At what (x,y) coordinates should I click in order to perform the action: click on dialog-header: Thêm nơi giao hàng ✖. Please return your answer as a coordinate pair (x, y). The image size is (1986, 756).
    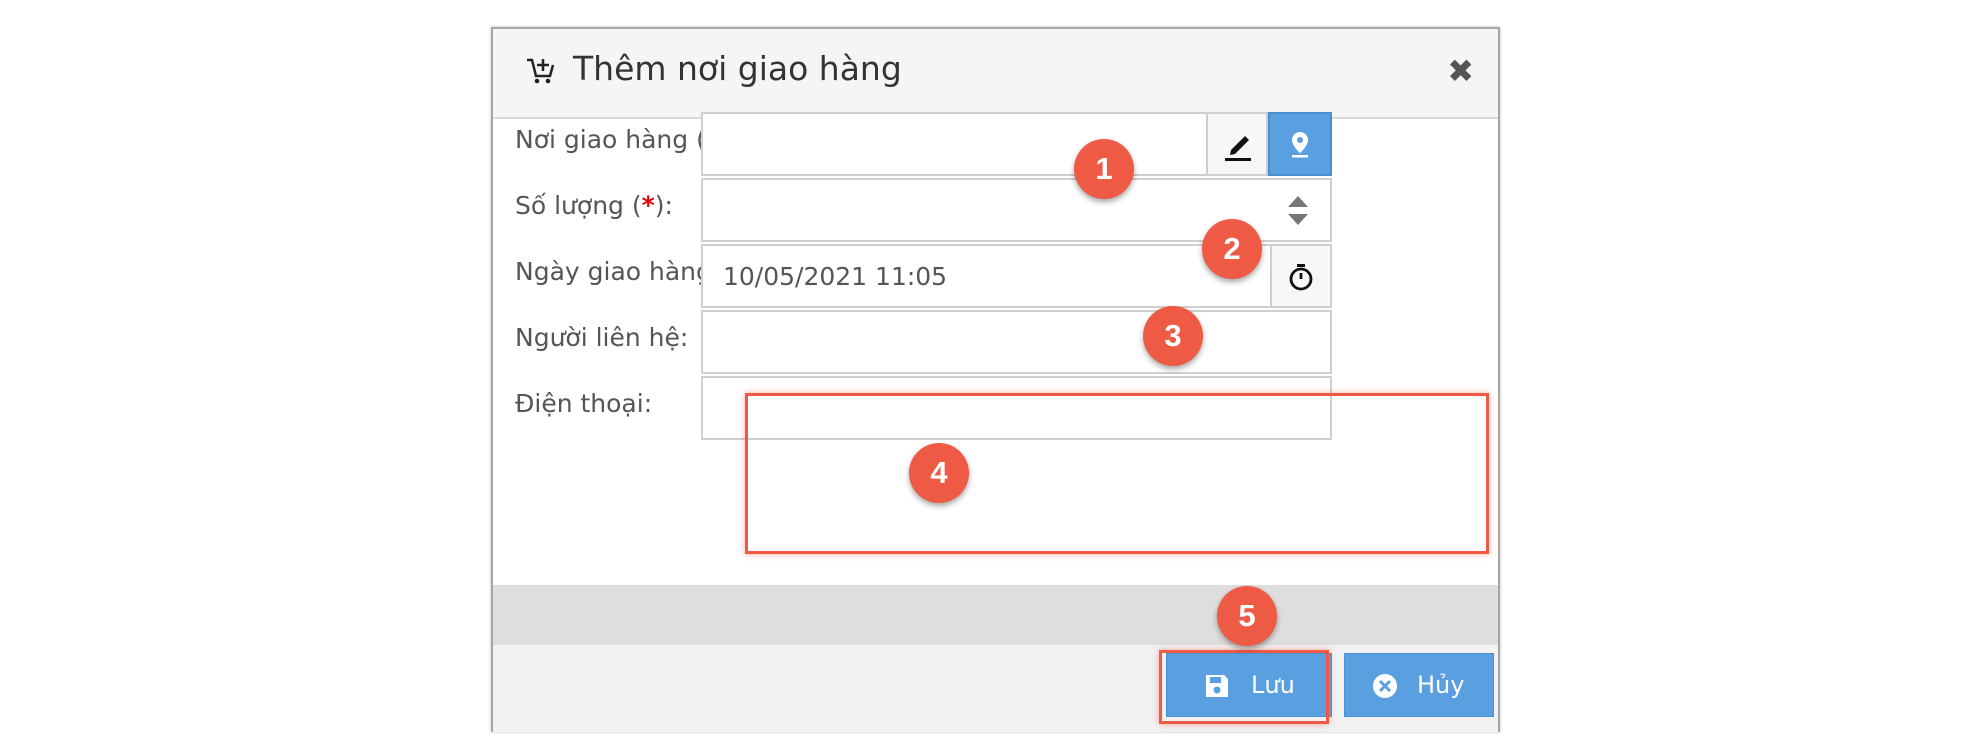
    Looking at the image, I should click on (995, 74).